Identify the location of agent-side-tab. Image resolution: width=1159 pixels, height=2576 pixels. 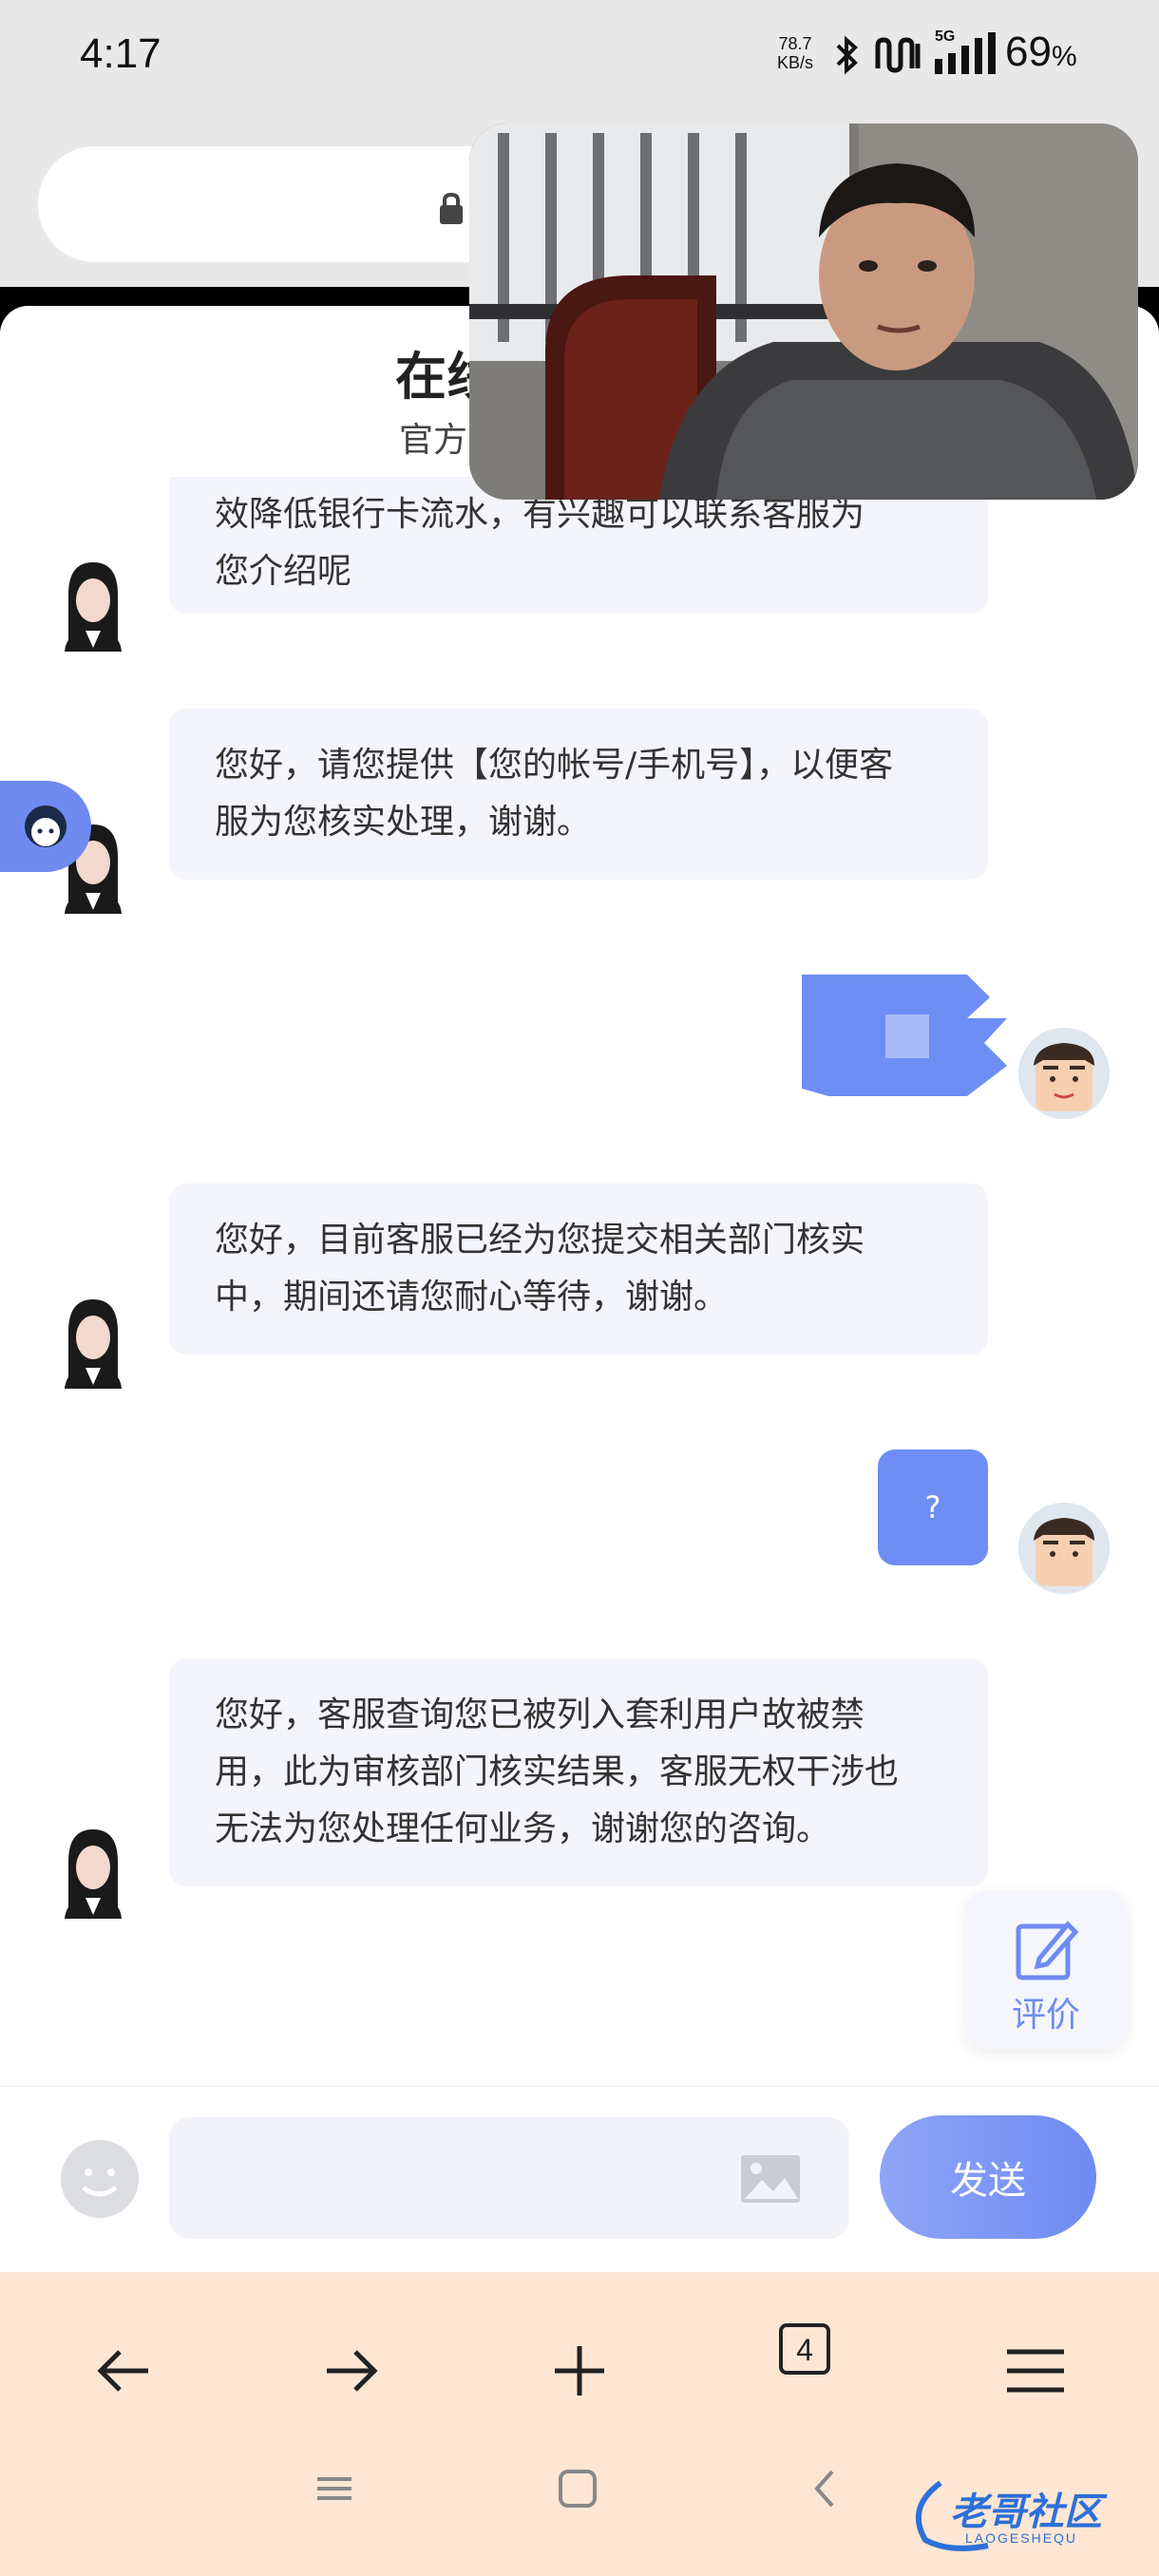
(45, 826).